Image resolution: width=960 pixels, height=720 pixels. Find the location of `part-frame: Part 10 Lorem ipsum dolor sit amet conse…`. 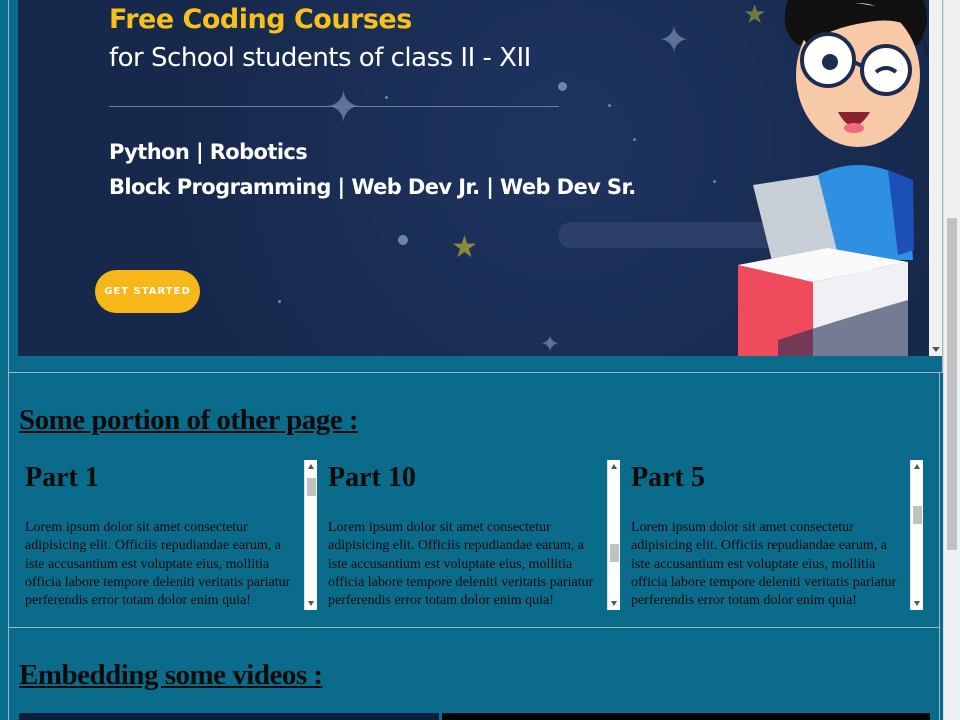

part-frame: Part 10 Lorem ipsum dolor sit amet conse… is located at coordinates (471, 535).